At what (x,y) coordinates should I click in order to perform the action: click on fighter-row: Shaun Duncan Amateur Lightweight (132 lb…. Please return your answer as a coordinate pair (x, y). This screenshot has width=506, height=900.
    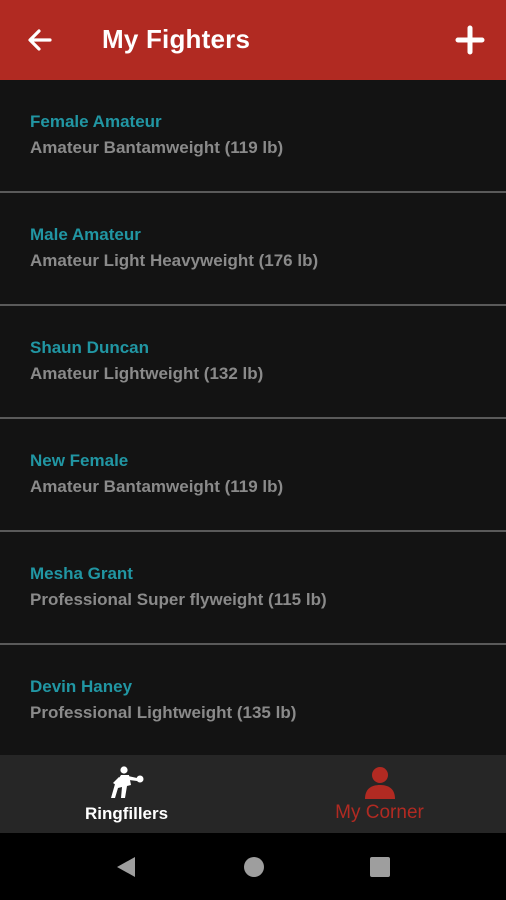
    Looking at the image, I should click on (253, 362).